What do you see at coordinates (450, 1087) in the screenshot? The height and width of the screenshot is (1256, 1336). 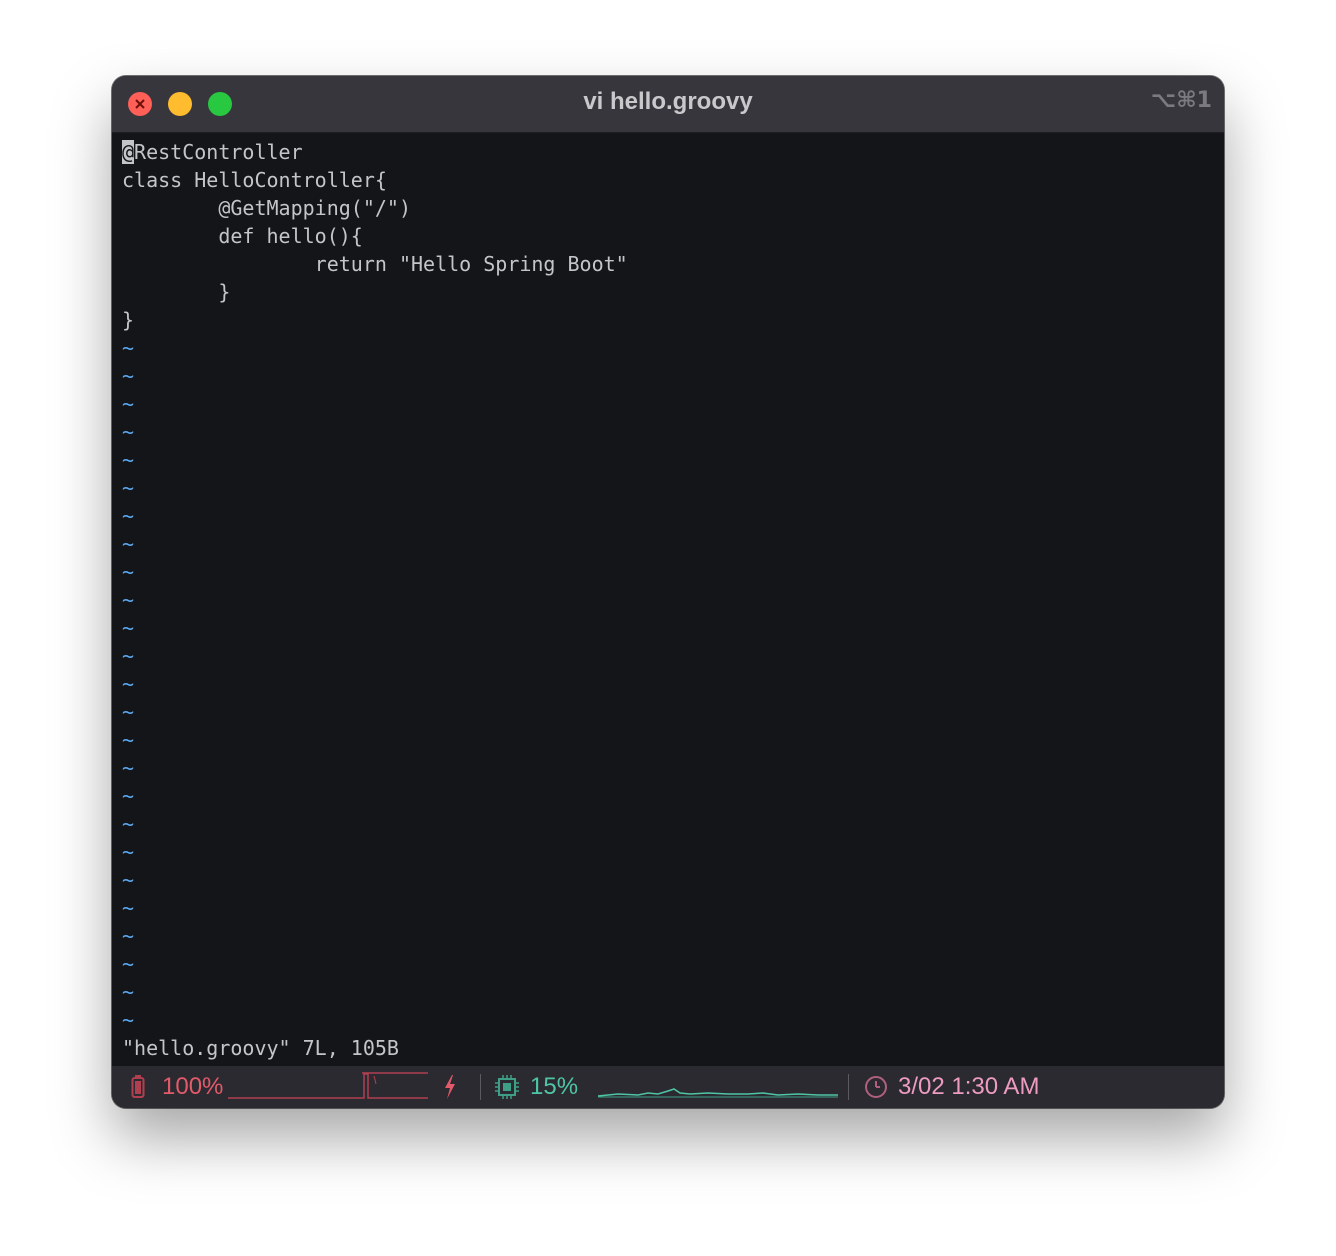 I see `lightning-bolt-icon` at bounding box center [450, 1087].